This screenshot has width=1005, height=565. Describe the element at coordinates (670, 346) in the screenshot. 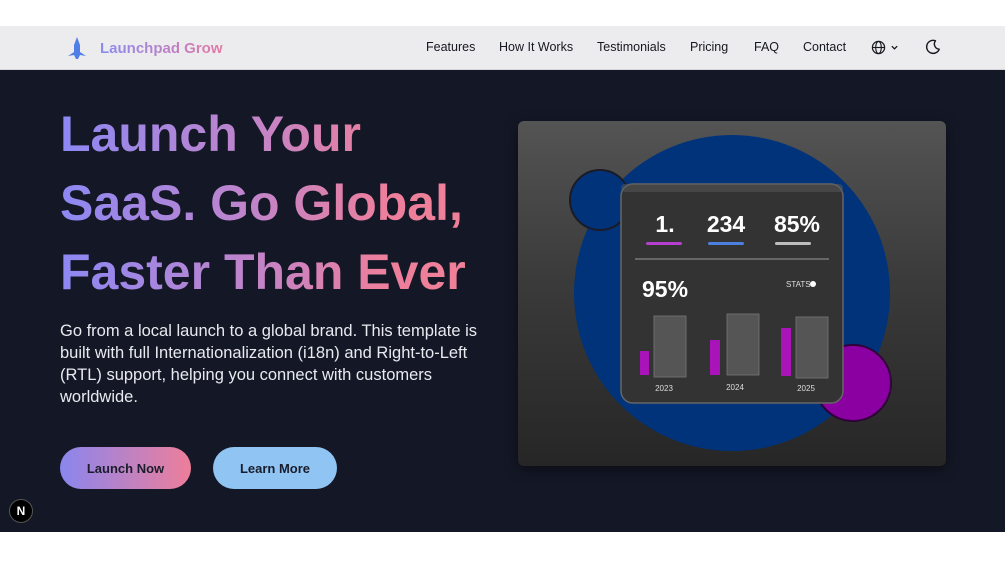

I see `bar-gray-2023` at that location.